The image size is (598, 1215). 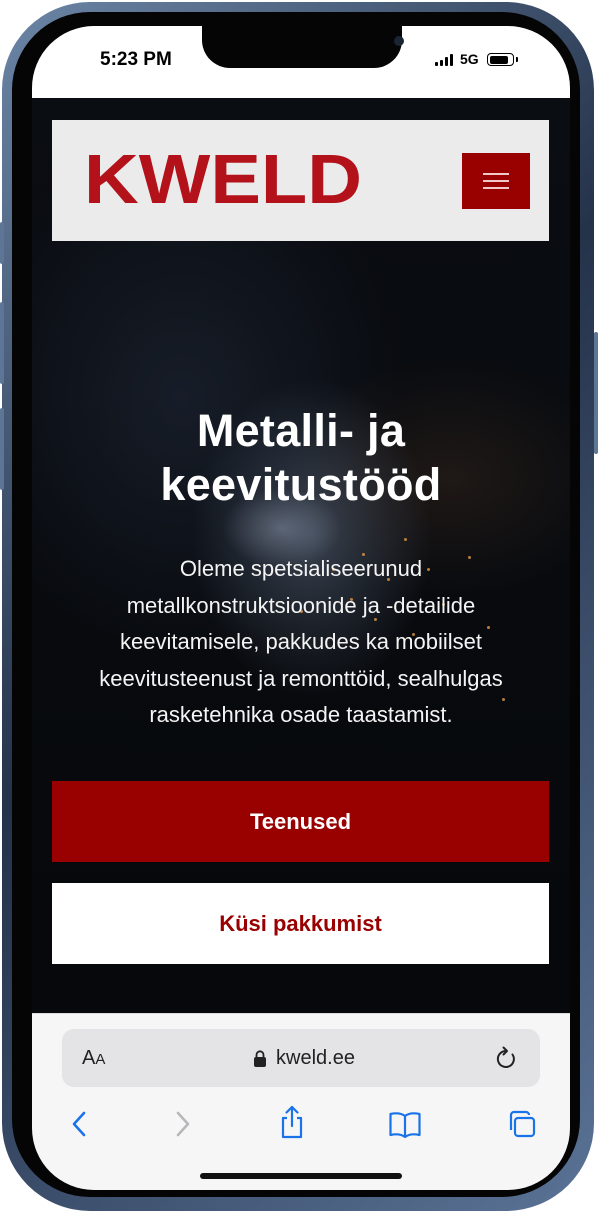 What do you see at coordinates (522, 1124) in the screenshot?
I see `tabs-icon` at bounding box center [522, 1124].